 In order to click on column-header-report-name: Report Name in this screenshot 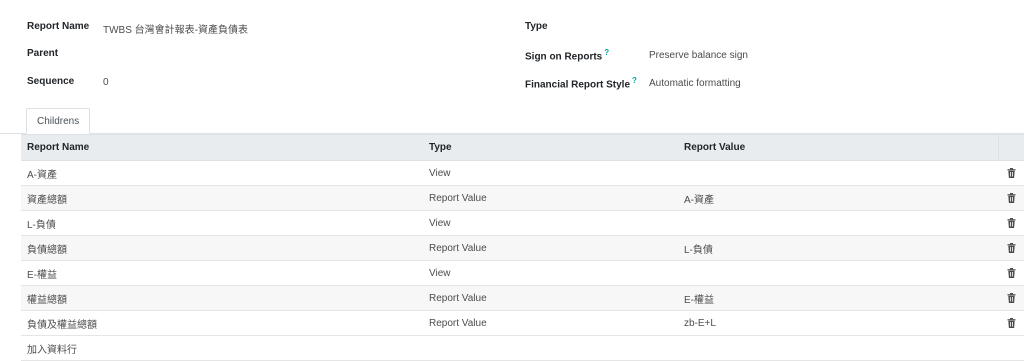, I will do `click(222, 147)`.